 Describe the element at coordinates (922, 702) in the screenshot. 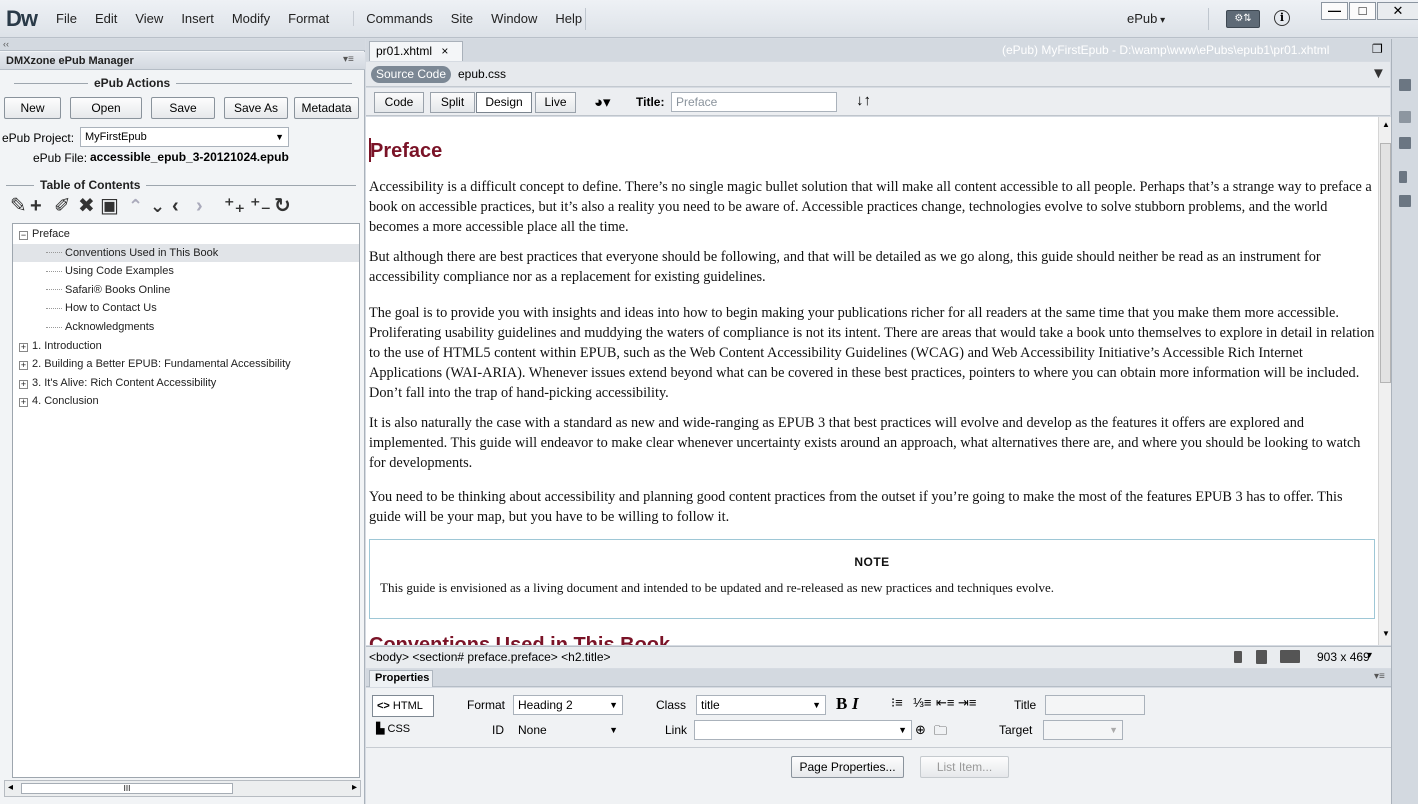

I see `ordered-list-icon: ⅓≡` at that location.